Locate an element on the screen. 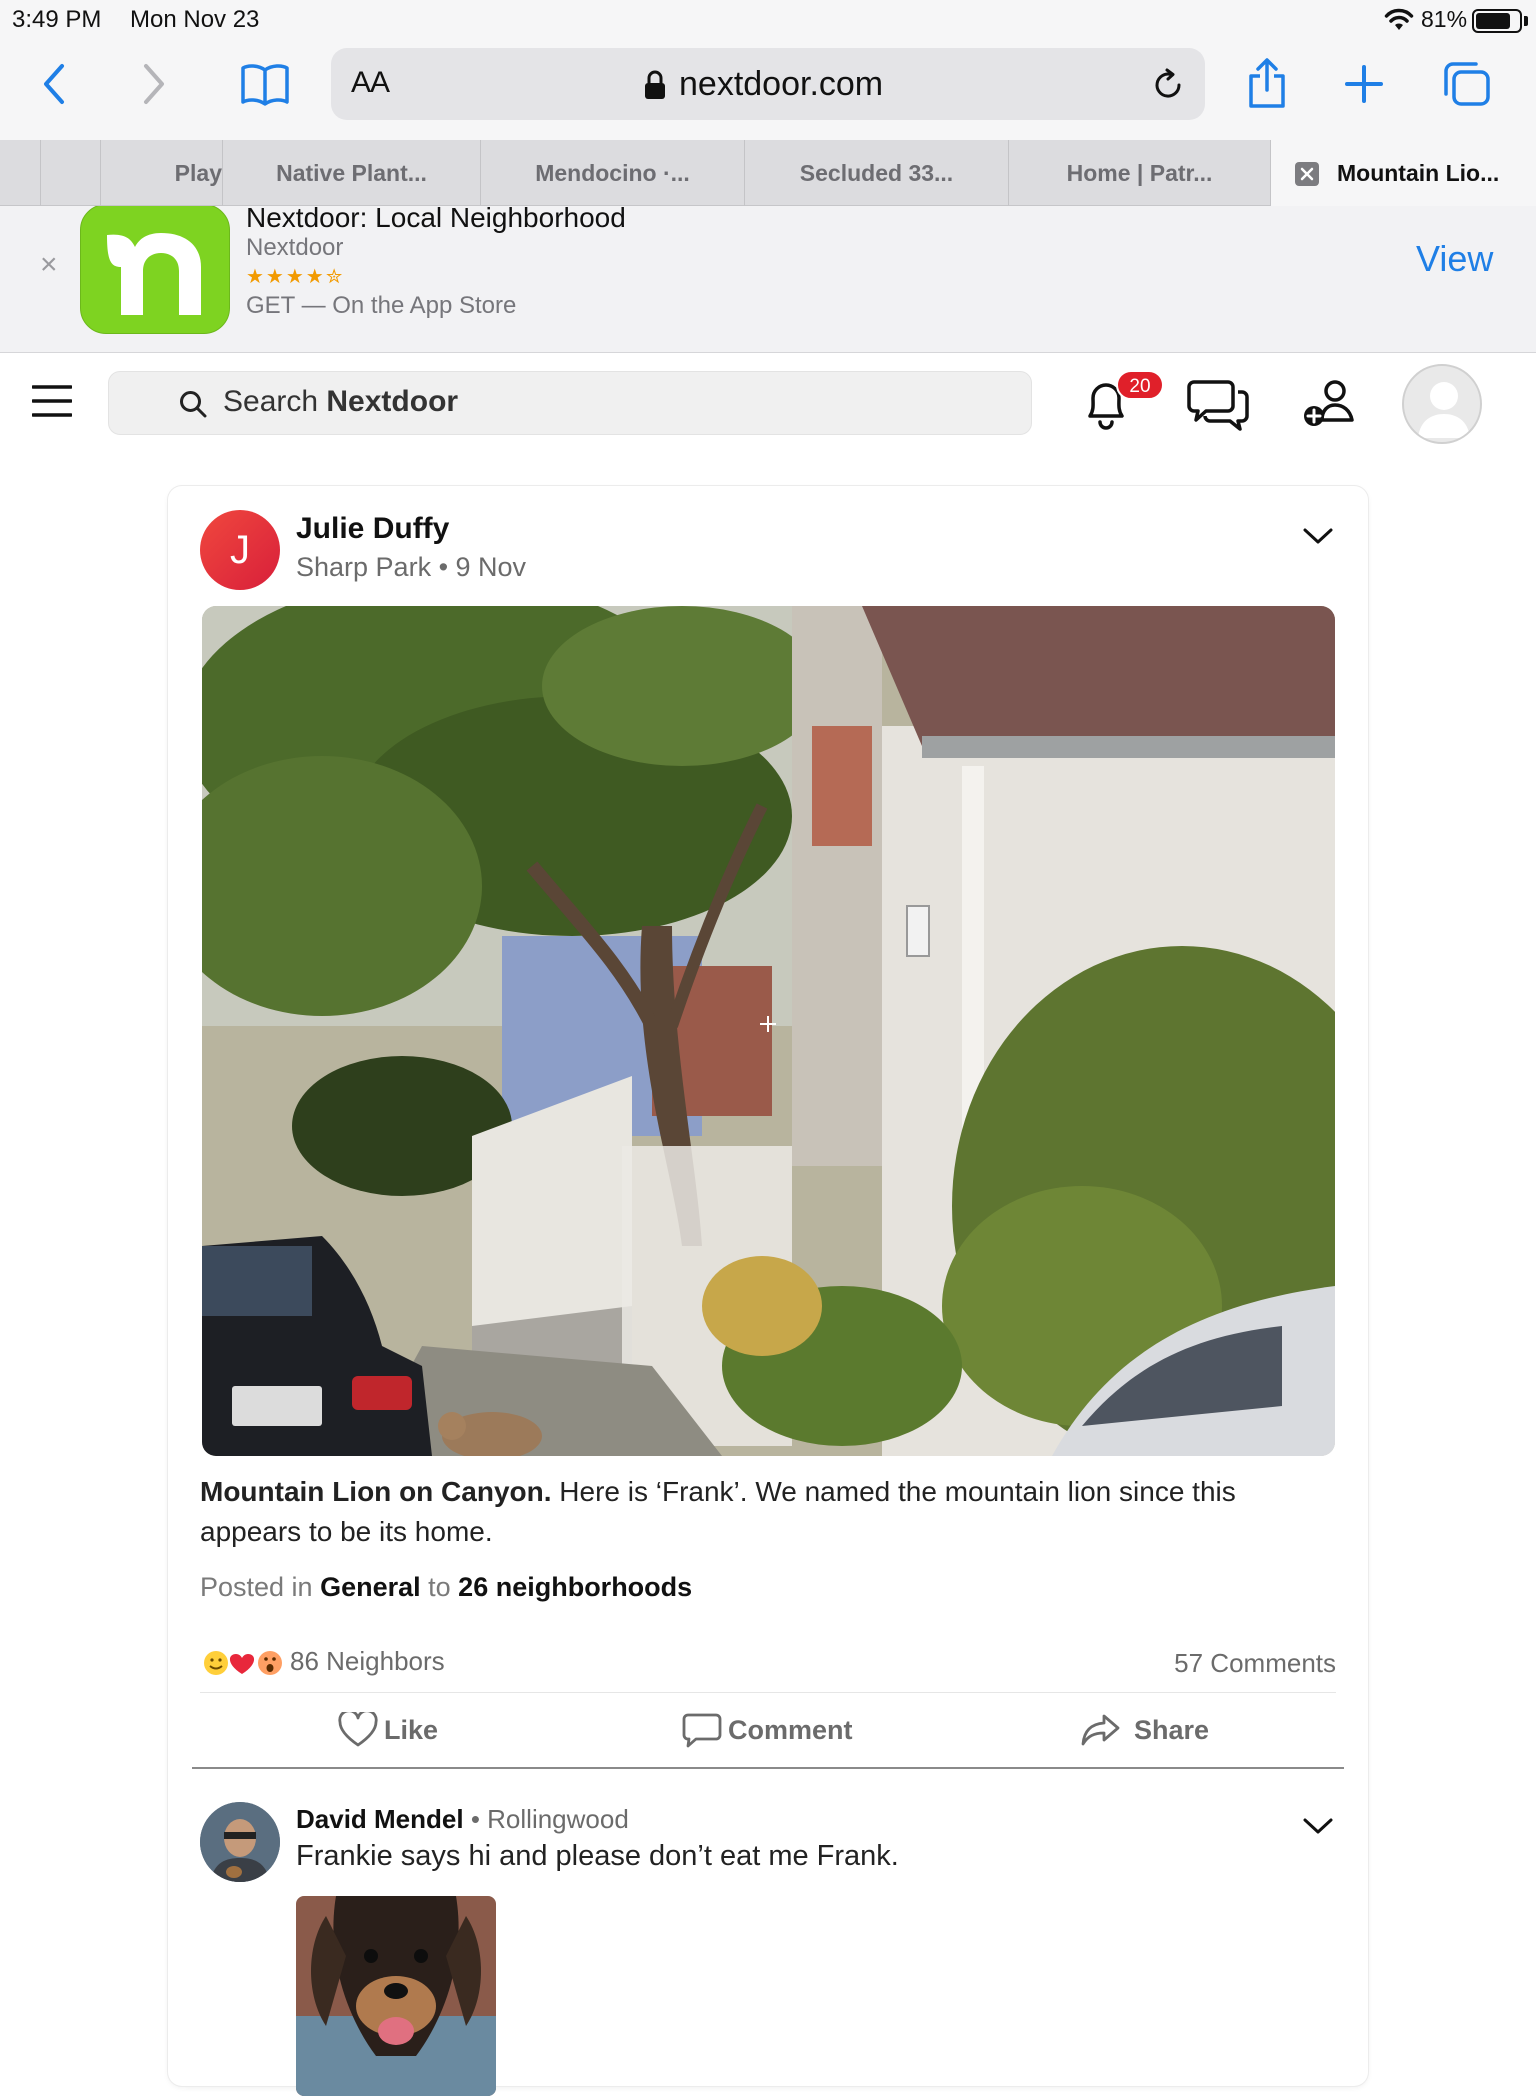  reload-icon is located at coordinates (1168, 85).